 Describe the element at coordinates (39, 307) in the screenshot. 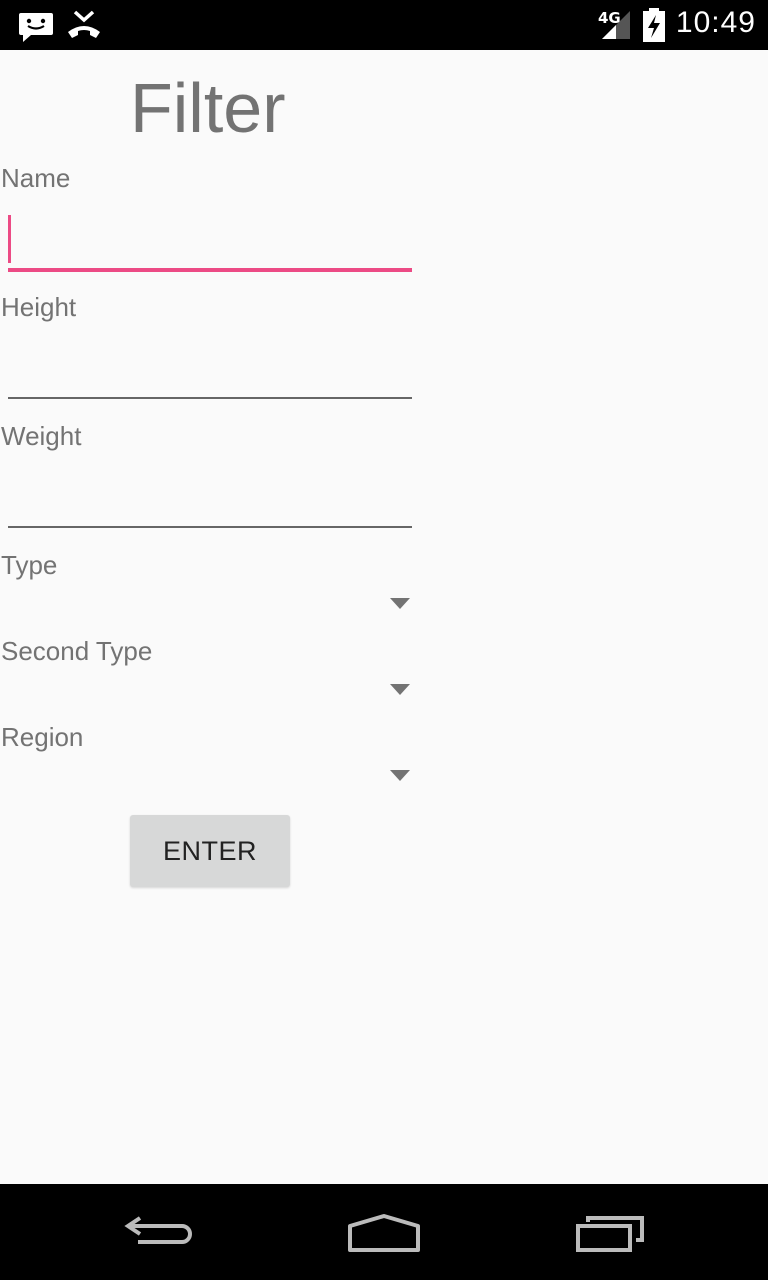

I see `height-label: Height` at that location.